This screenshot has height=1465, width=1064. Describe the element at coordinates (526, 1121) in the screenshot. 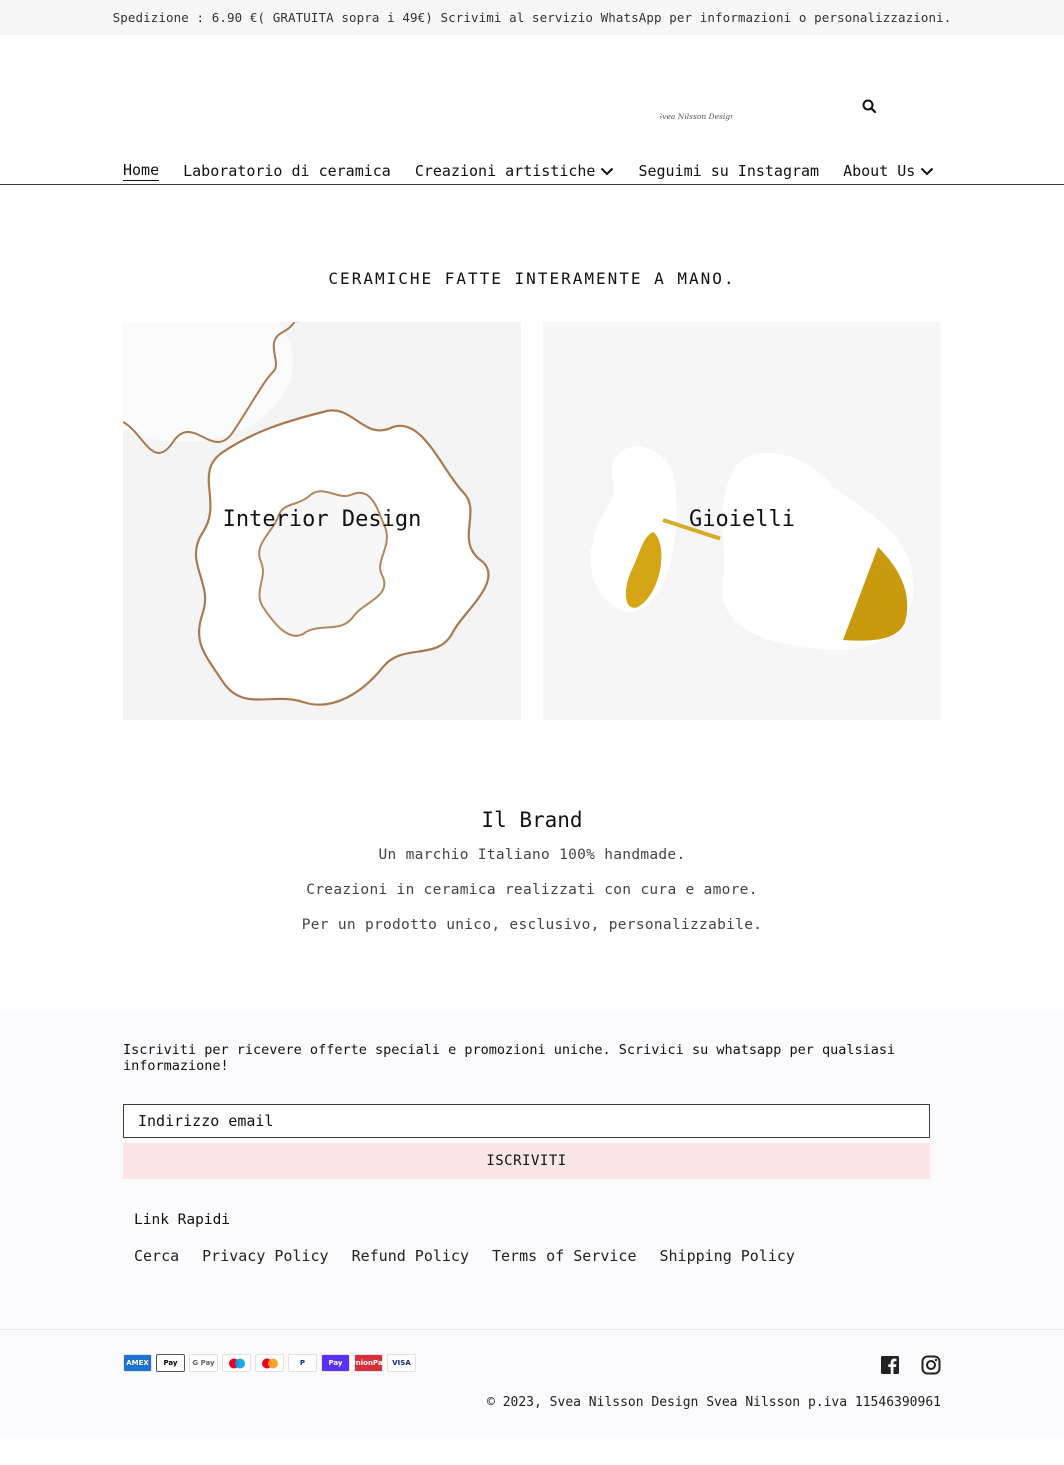

I see `email-field` at that location.